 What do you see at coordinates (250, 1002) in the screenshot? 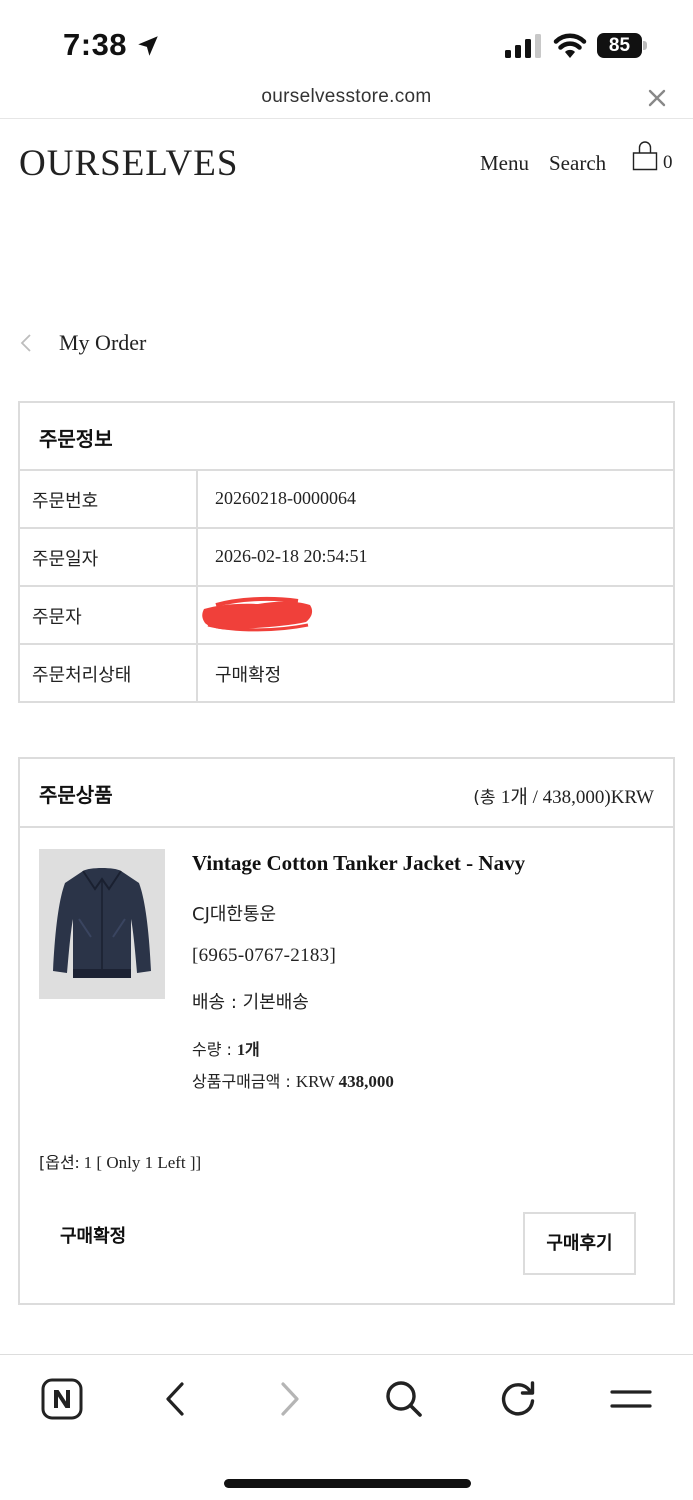
I see `shipping-method: 배송 : 기본배송` at bounding box center [250, 1002].